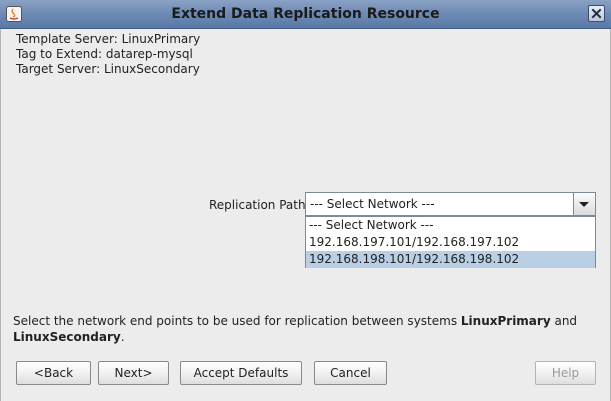 This screenshot has width=611, height=401. I want to click on combobox-selected-value: --- Select Network ---, so click(372, 204).